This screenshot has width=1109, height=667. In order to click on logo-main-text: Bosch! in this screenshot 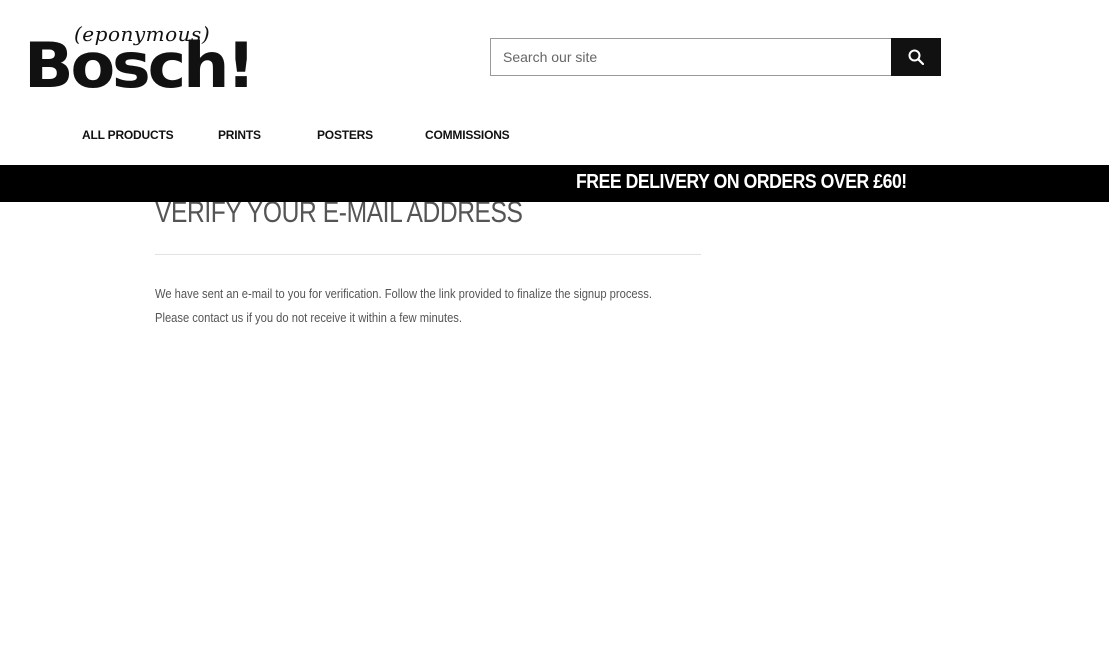, I will do `click(140, 65)`.